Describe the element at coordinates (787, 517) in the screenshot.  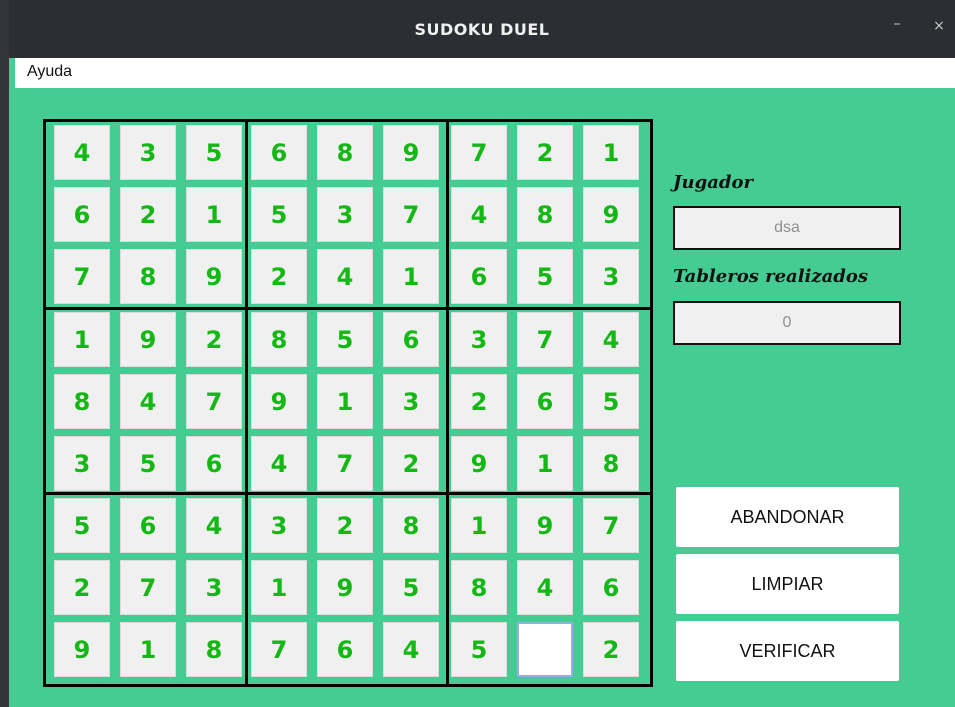
I see `abandon-button: ABANDONAR` at that location.